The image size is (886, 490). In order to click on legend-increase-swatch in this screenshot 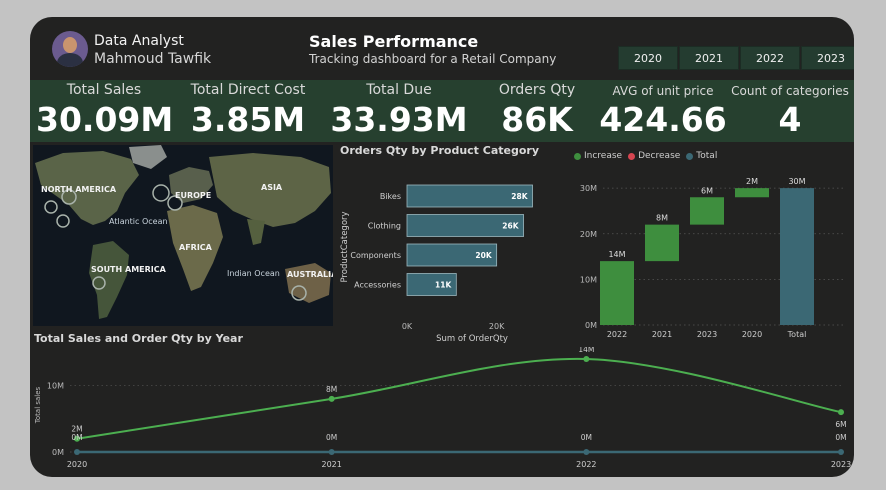, I will do `click(577, 156)`.